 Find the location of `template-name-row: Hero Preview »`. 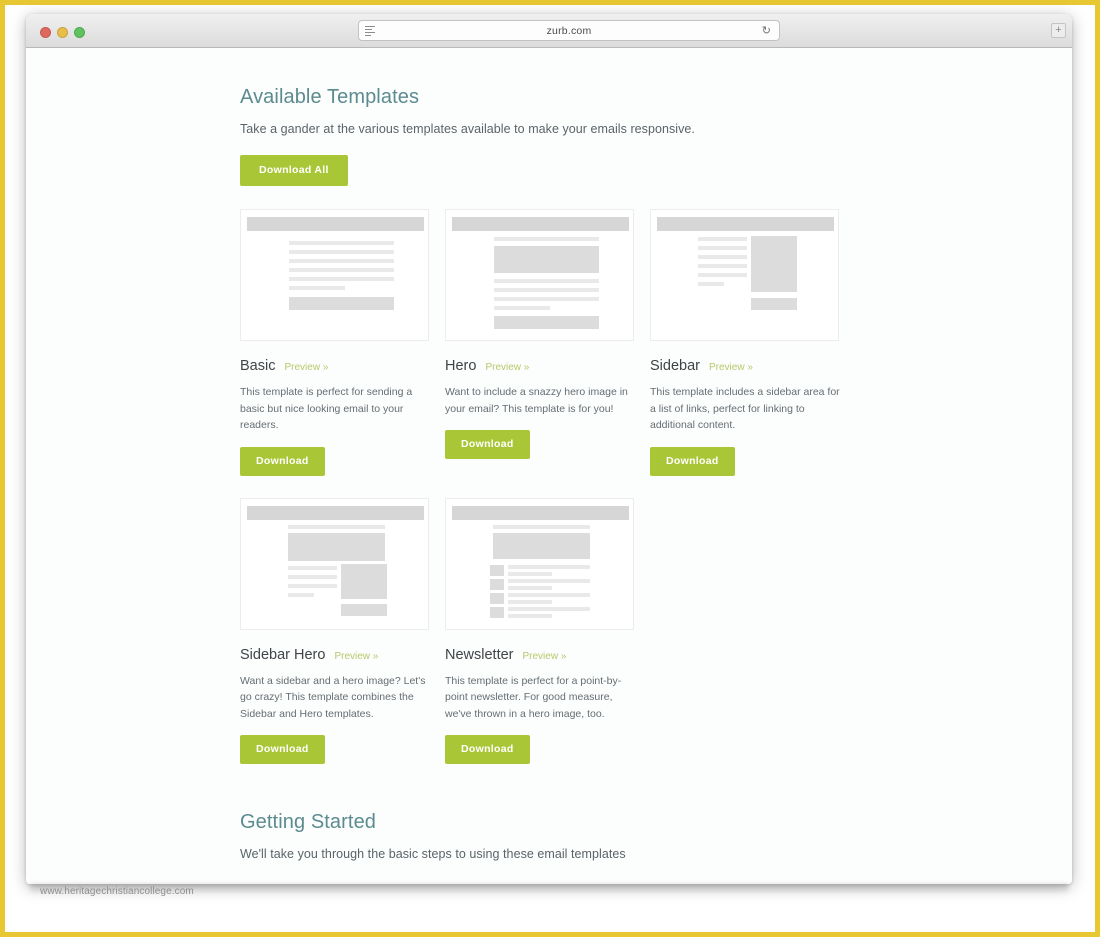

template-name-row: Hero Preview » is located at coordinates (546, 366).